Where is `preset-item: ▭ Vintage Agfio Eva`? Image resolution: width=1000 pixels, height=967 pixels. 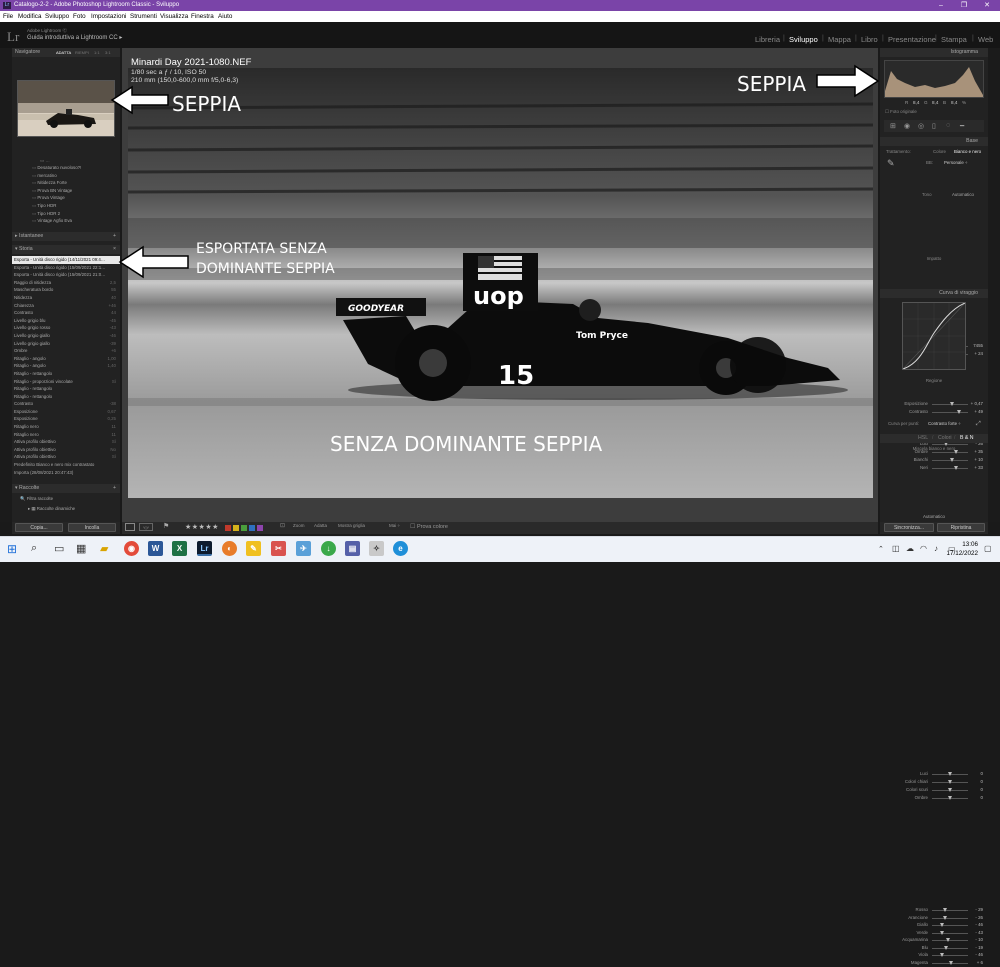 preset-item: ▭ Vintage Agfio Eva is located at coordinates (66, 221).